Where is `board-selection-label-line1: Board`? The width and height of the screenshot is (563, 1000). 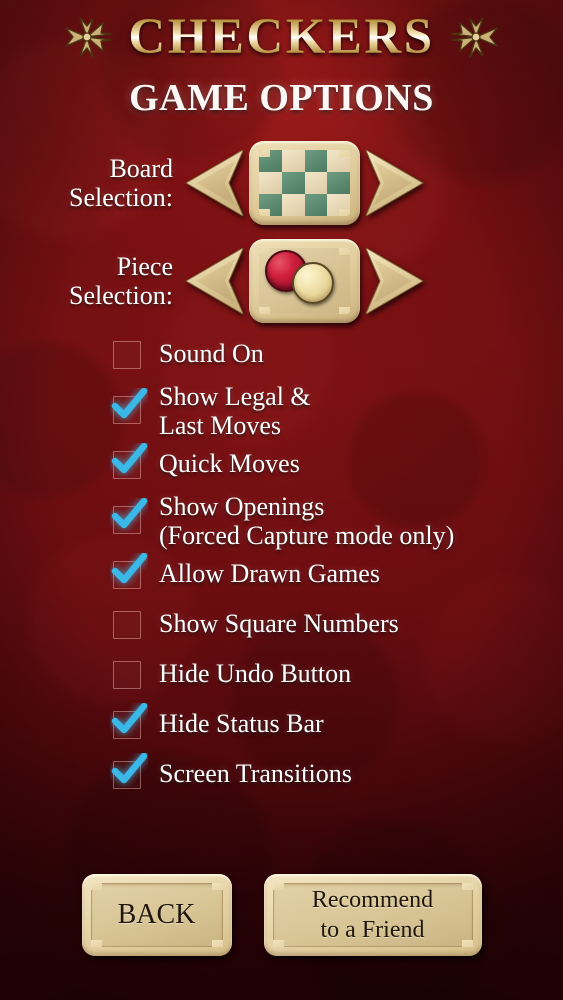 board-selection-label-line1: Board is located at coordinates (141, 168).